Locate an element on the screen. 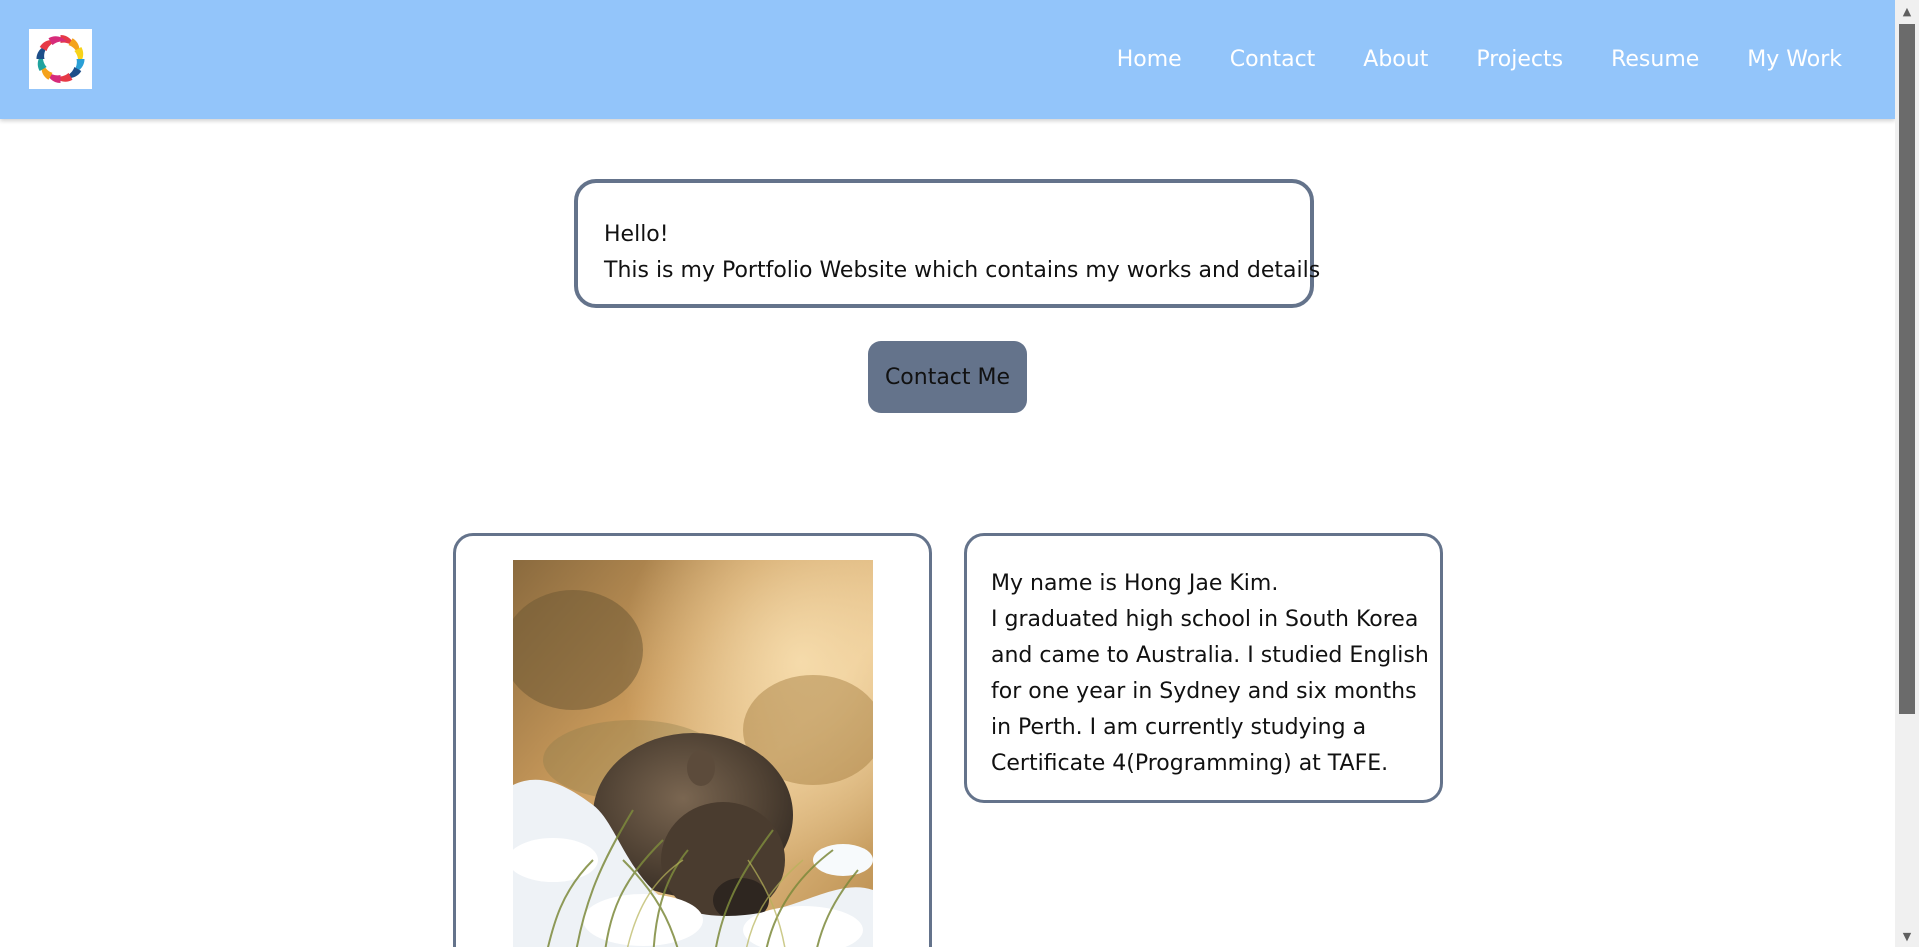 The width and height of the screenshot is (1919, 947). arrow-up-icon: ▲ is located at coordinates (1907, 11).